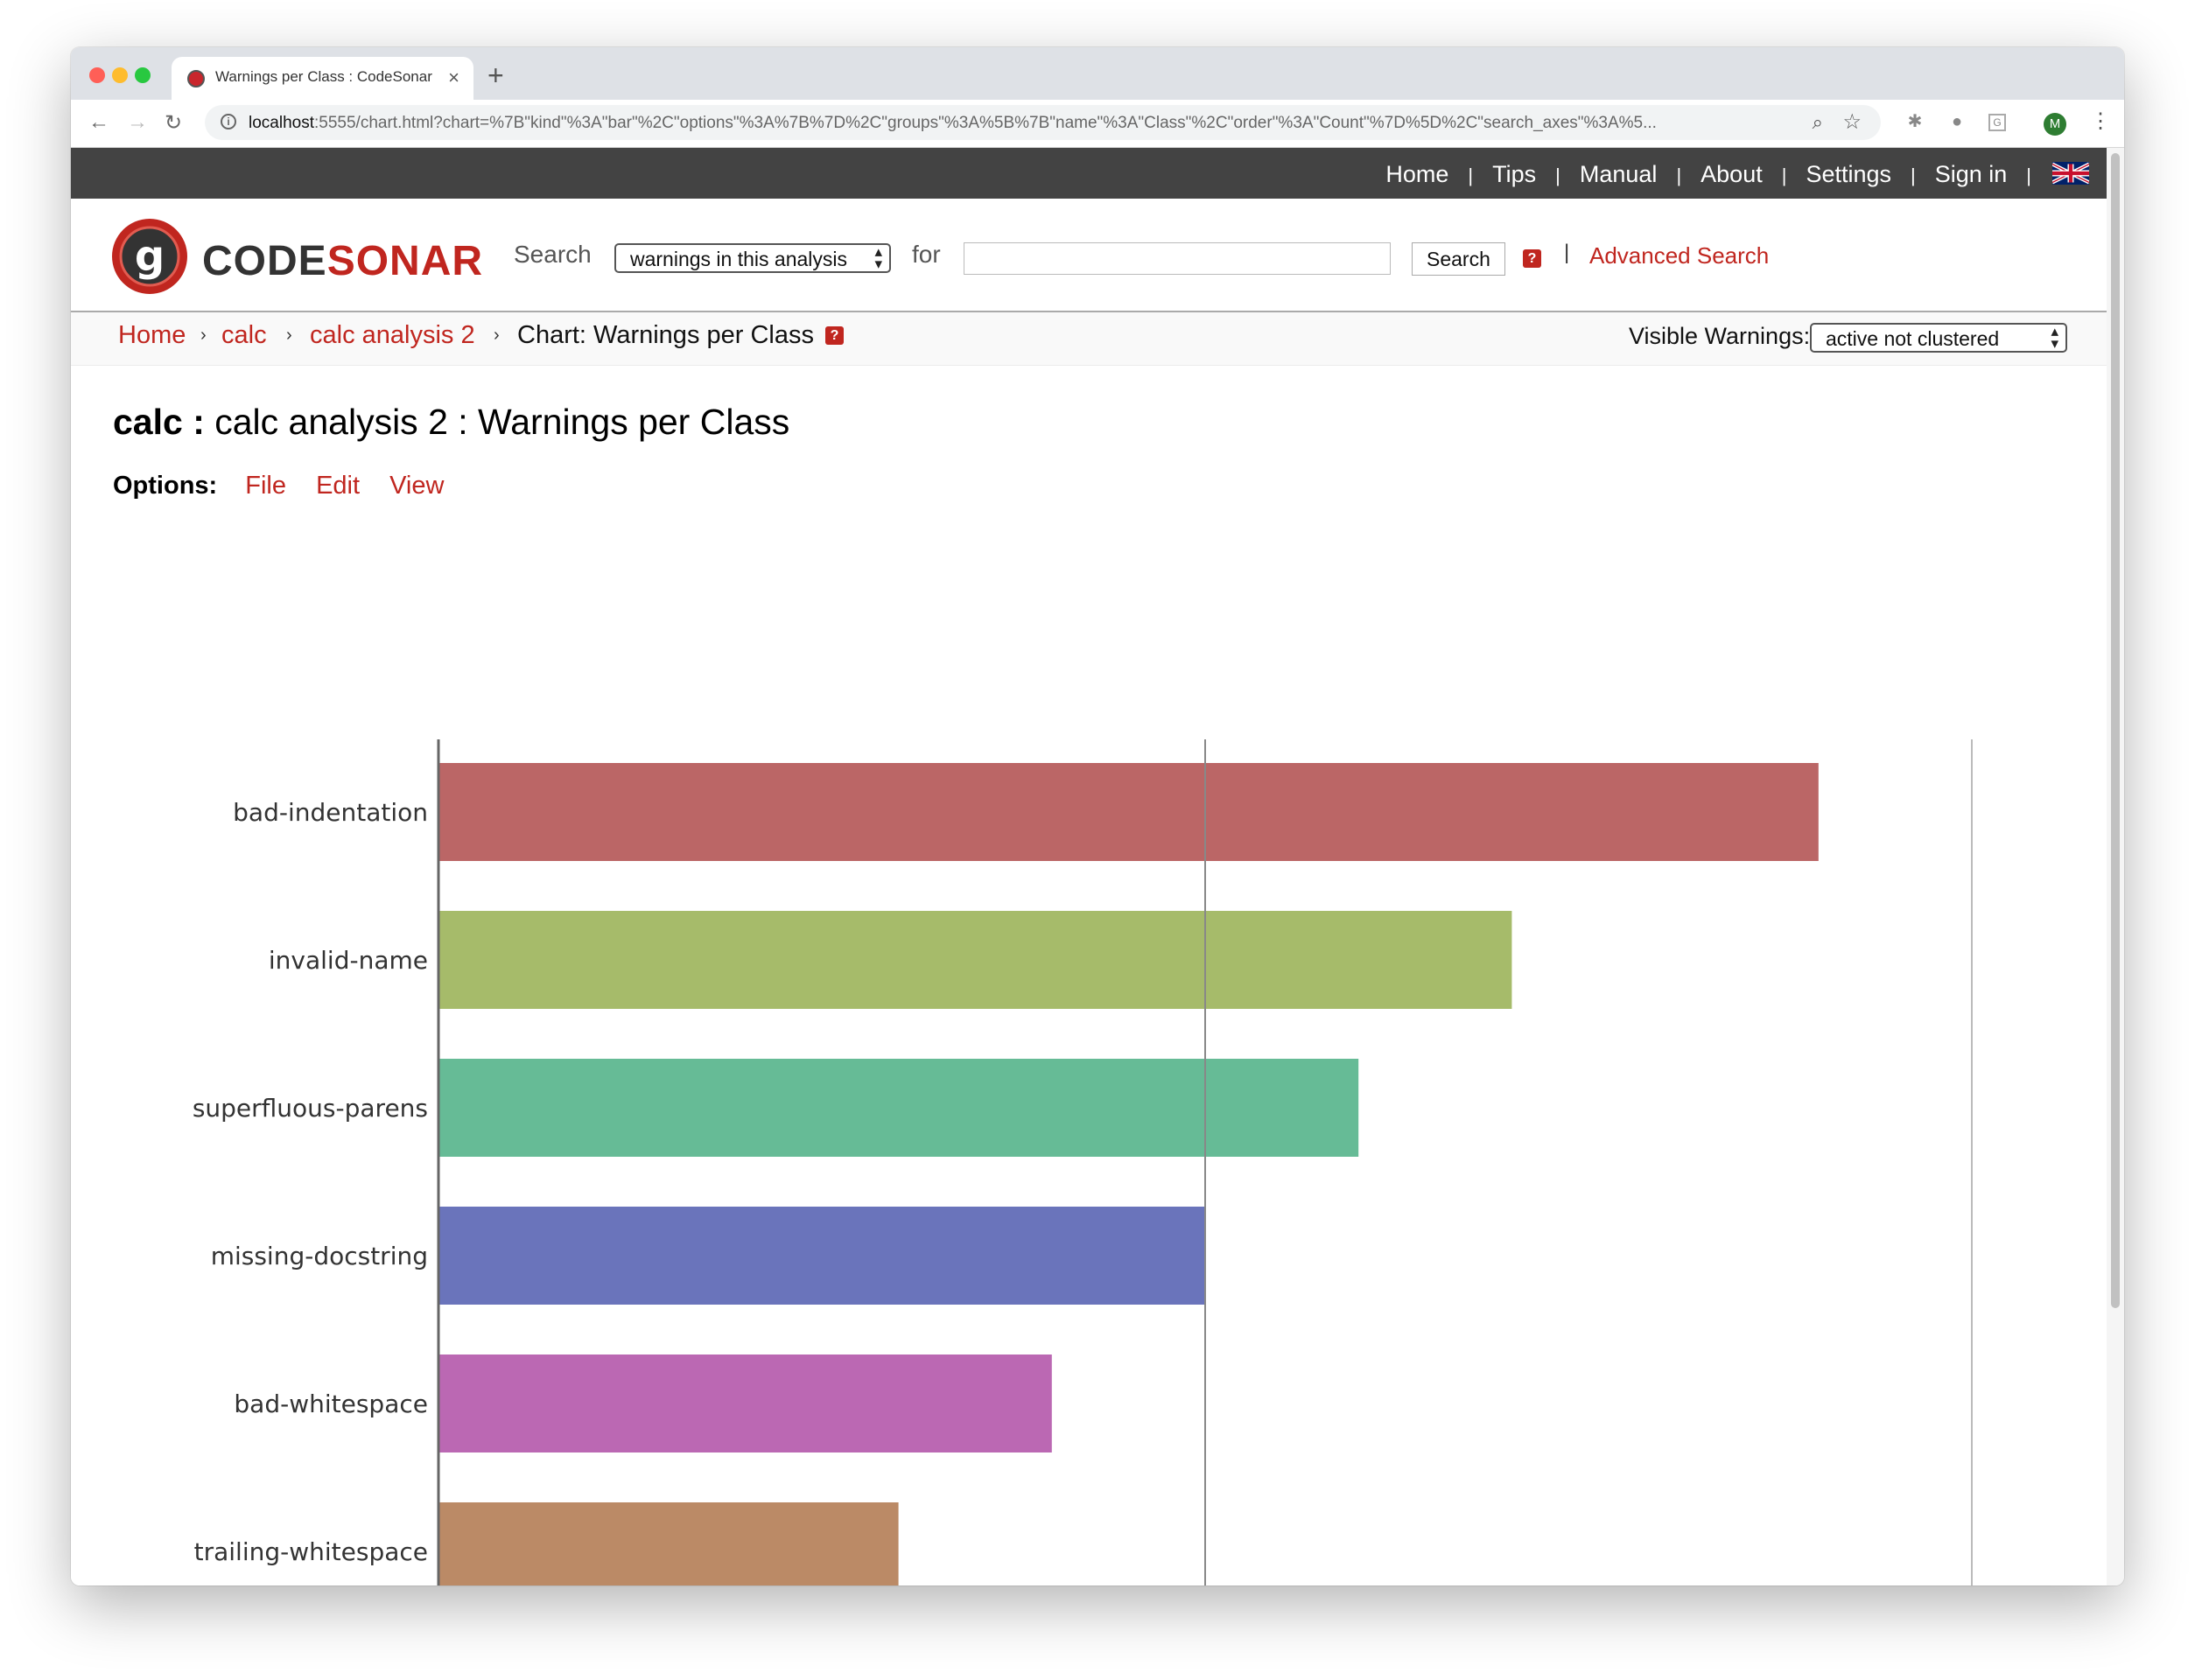 The height and width of the screenshot is (1680, 2195). What do you see at coordinates (1417, 174) in the screenshot?
I see `topnav-home-link: Home` at bounding box center [1417, 174].